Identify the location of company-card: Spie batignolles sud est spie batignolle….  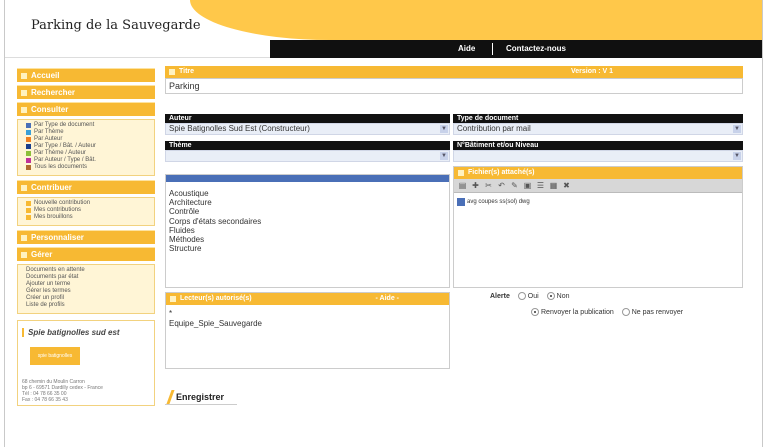
(86, 363).